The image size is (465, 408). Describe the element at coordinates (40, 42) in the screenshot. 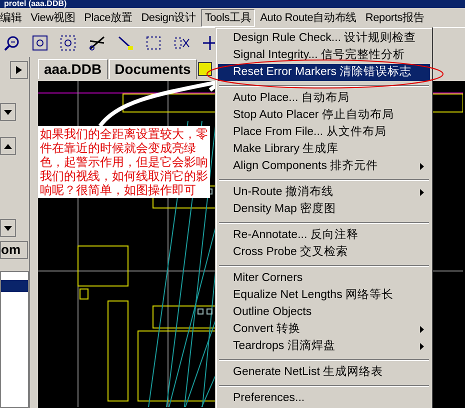

I see `zoom-fit-icon` at that location.